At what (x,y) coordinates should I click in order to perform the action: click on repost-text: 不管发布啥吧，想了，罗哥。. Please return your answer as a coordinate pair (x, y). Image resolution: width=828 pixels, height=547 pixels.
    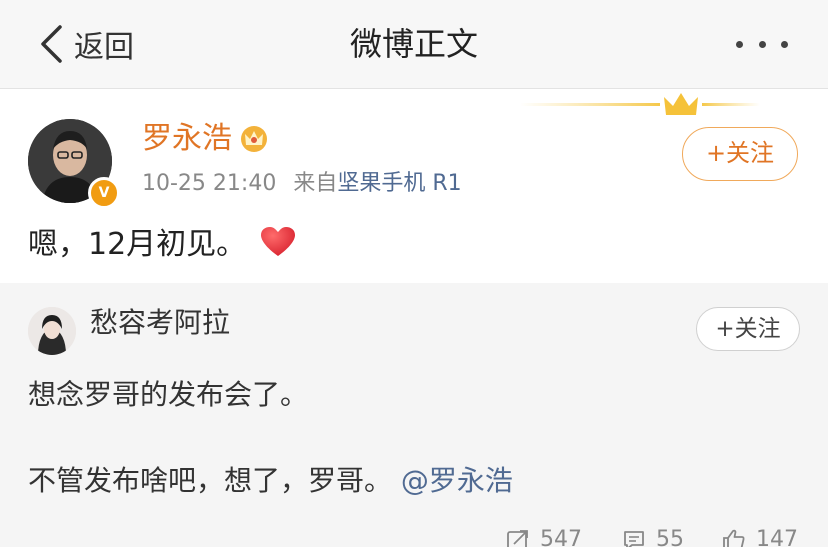
    Looking at the image, I should click on (210, 480).